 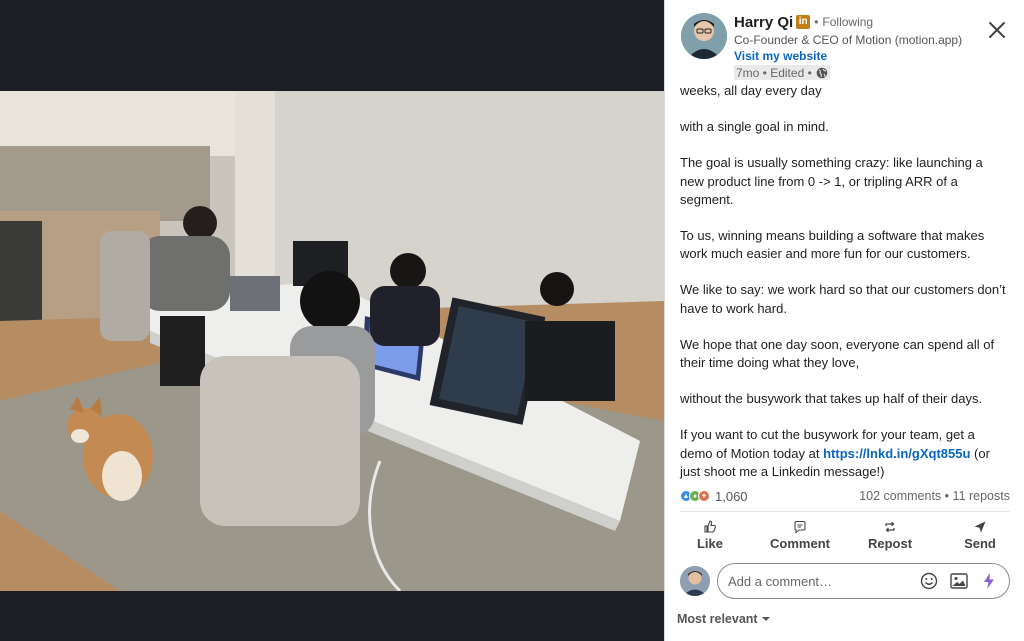 I want to click on like-icon, so click(x=710, y=526).